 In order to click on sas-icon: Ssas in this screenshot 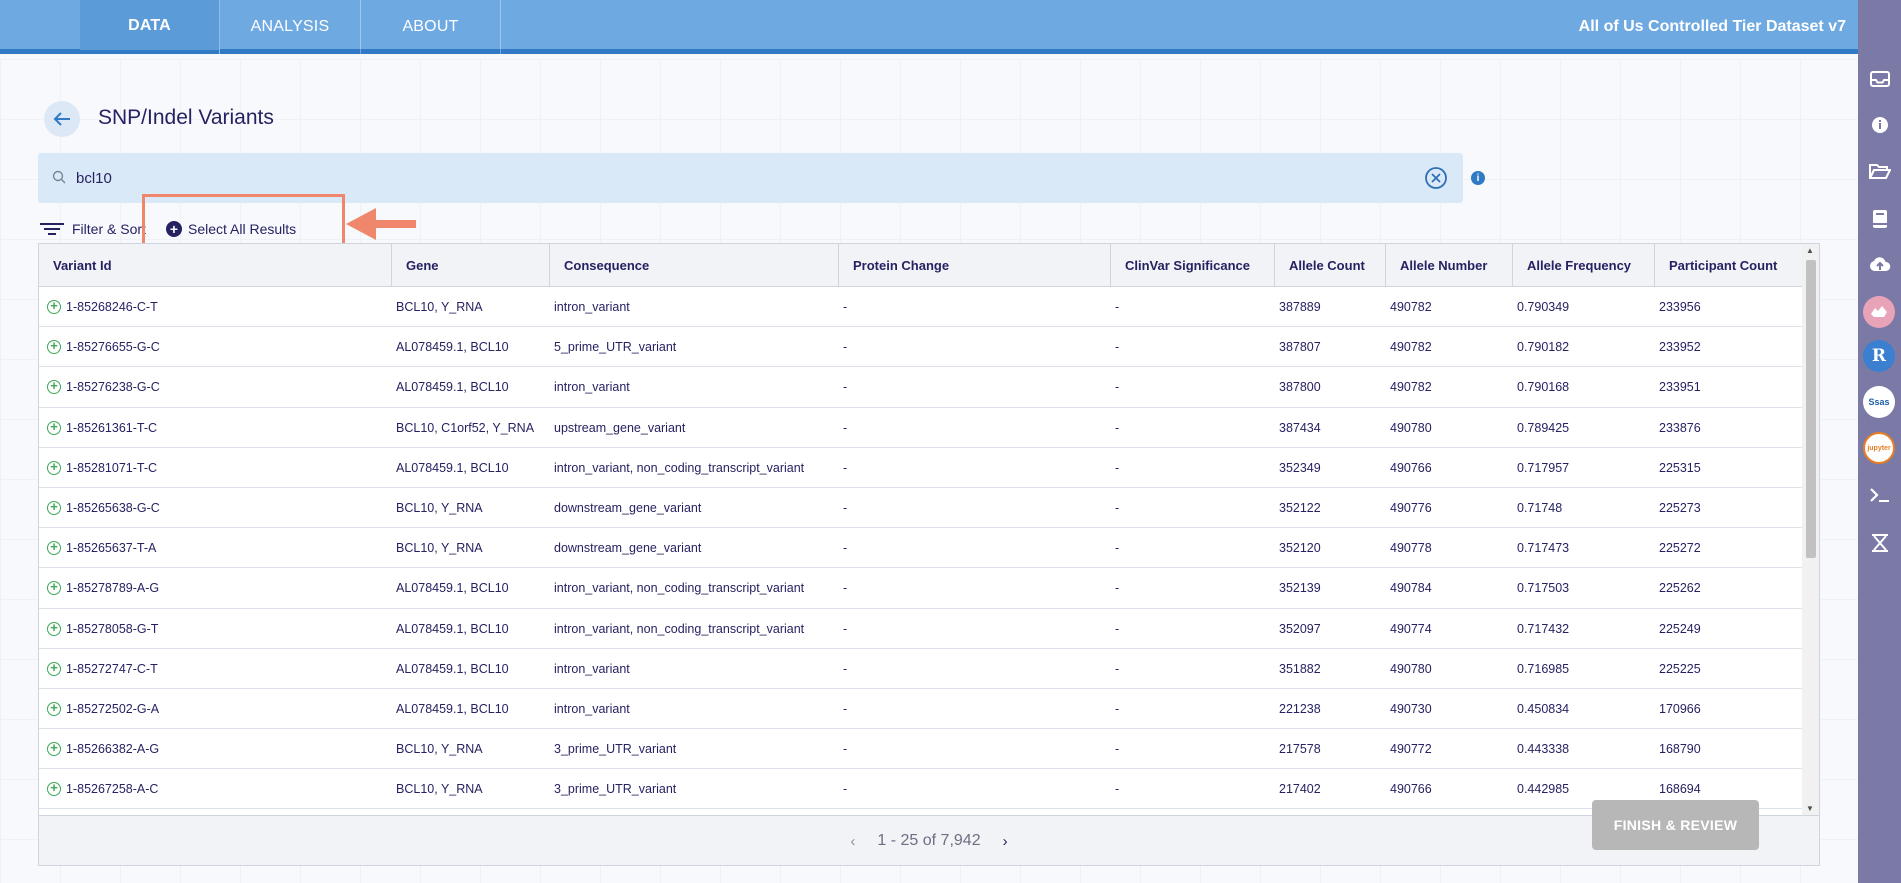, I will do `click(1879, 402)`.